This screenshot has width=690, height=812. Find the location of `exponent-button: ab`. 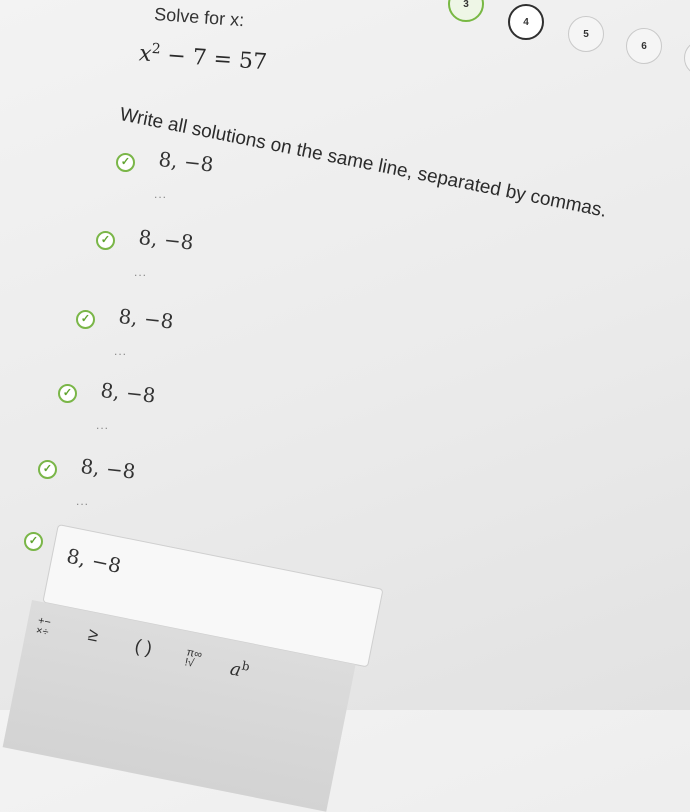

exponent-button: ab is located at coordinates (239, 669).